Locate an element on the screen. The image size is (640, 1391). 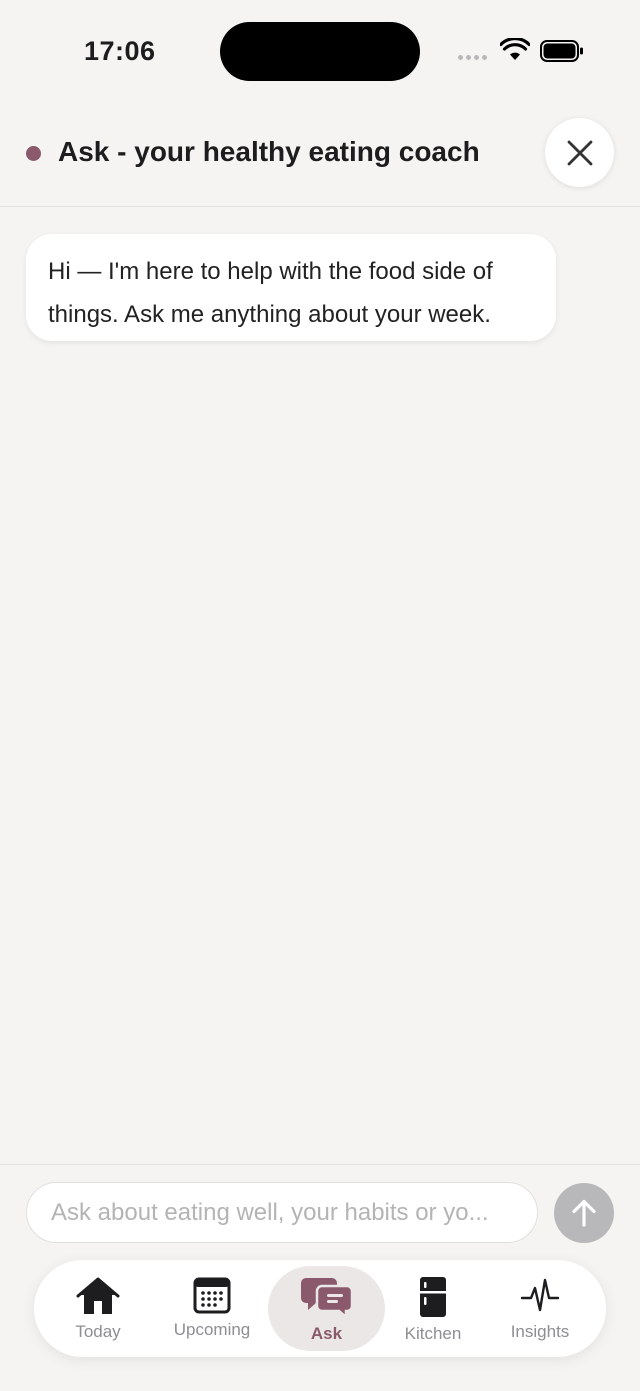
tab-label: Today is located at coordinates (98, 1331).